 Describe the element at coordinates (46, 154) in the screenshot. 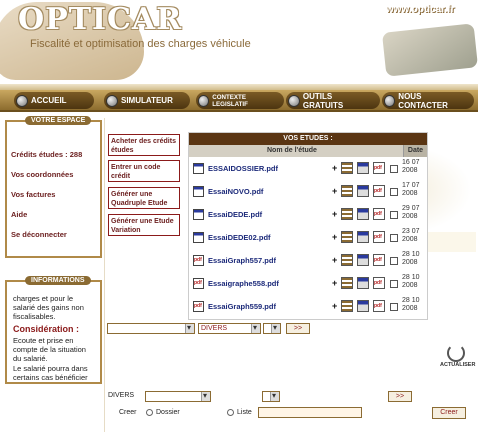

I see `sidebar-item-credits: Crédits études : 288` at that location.